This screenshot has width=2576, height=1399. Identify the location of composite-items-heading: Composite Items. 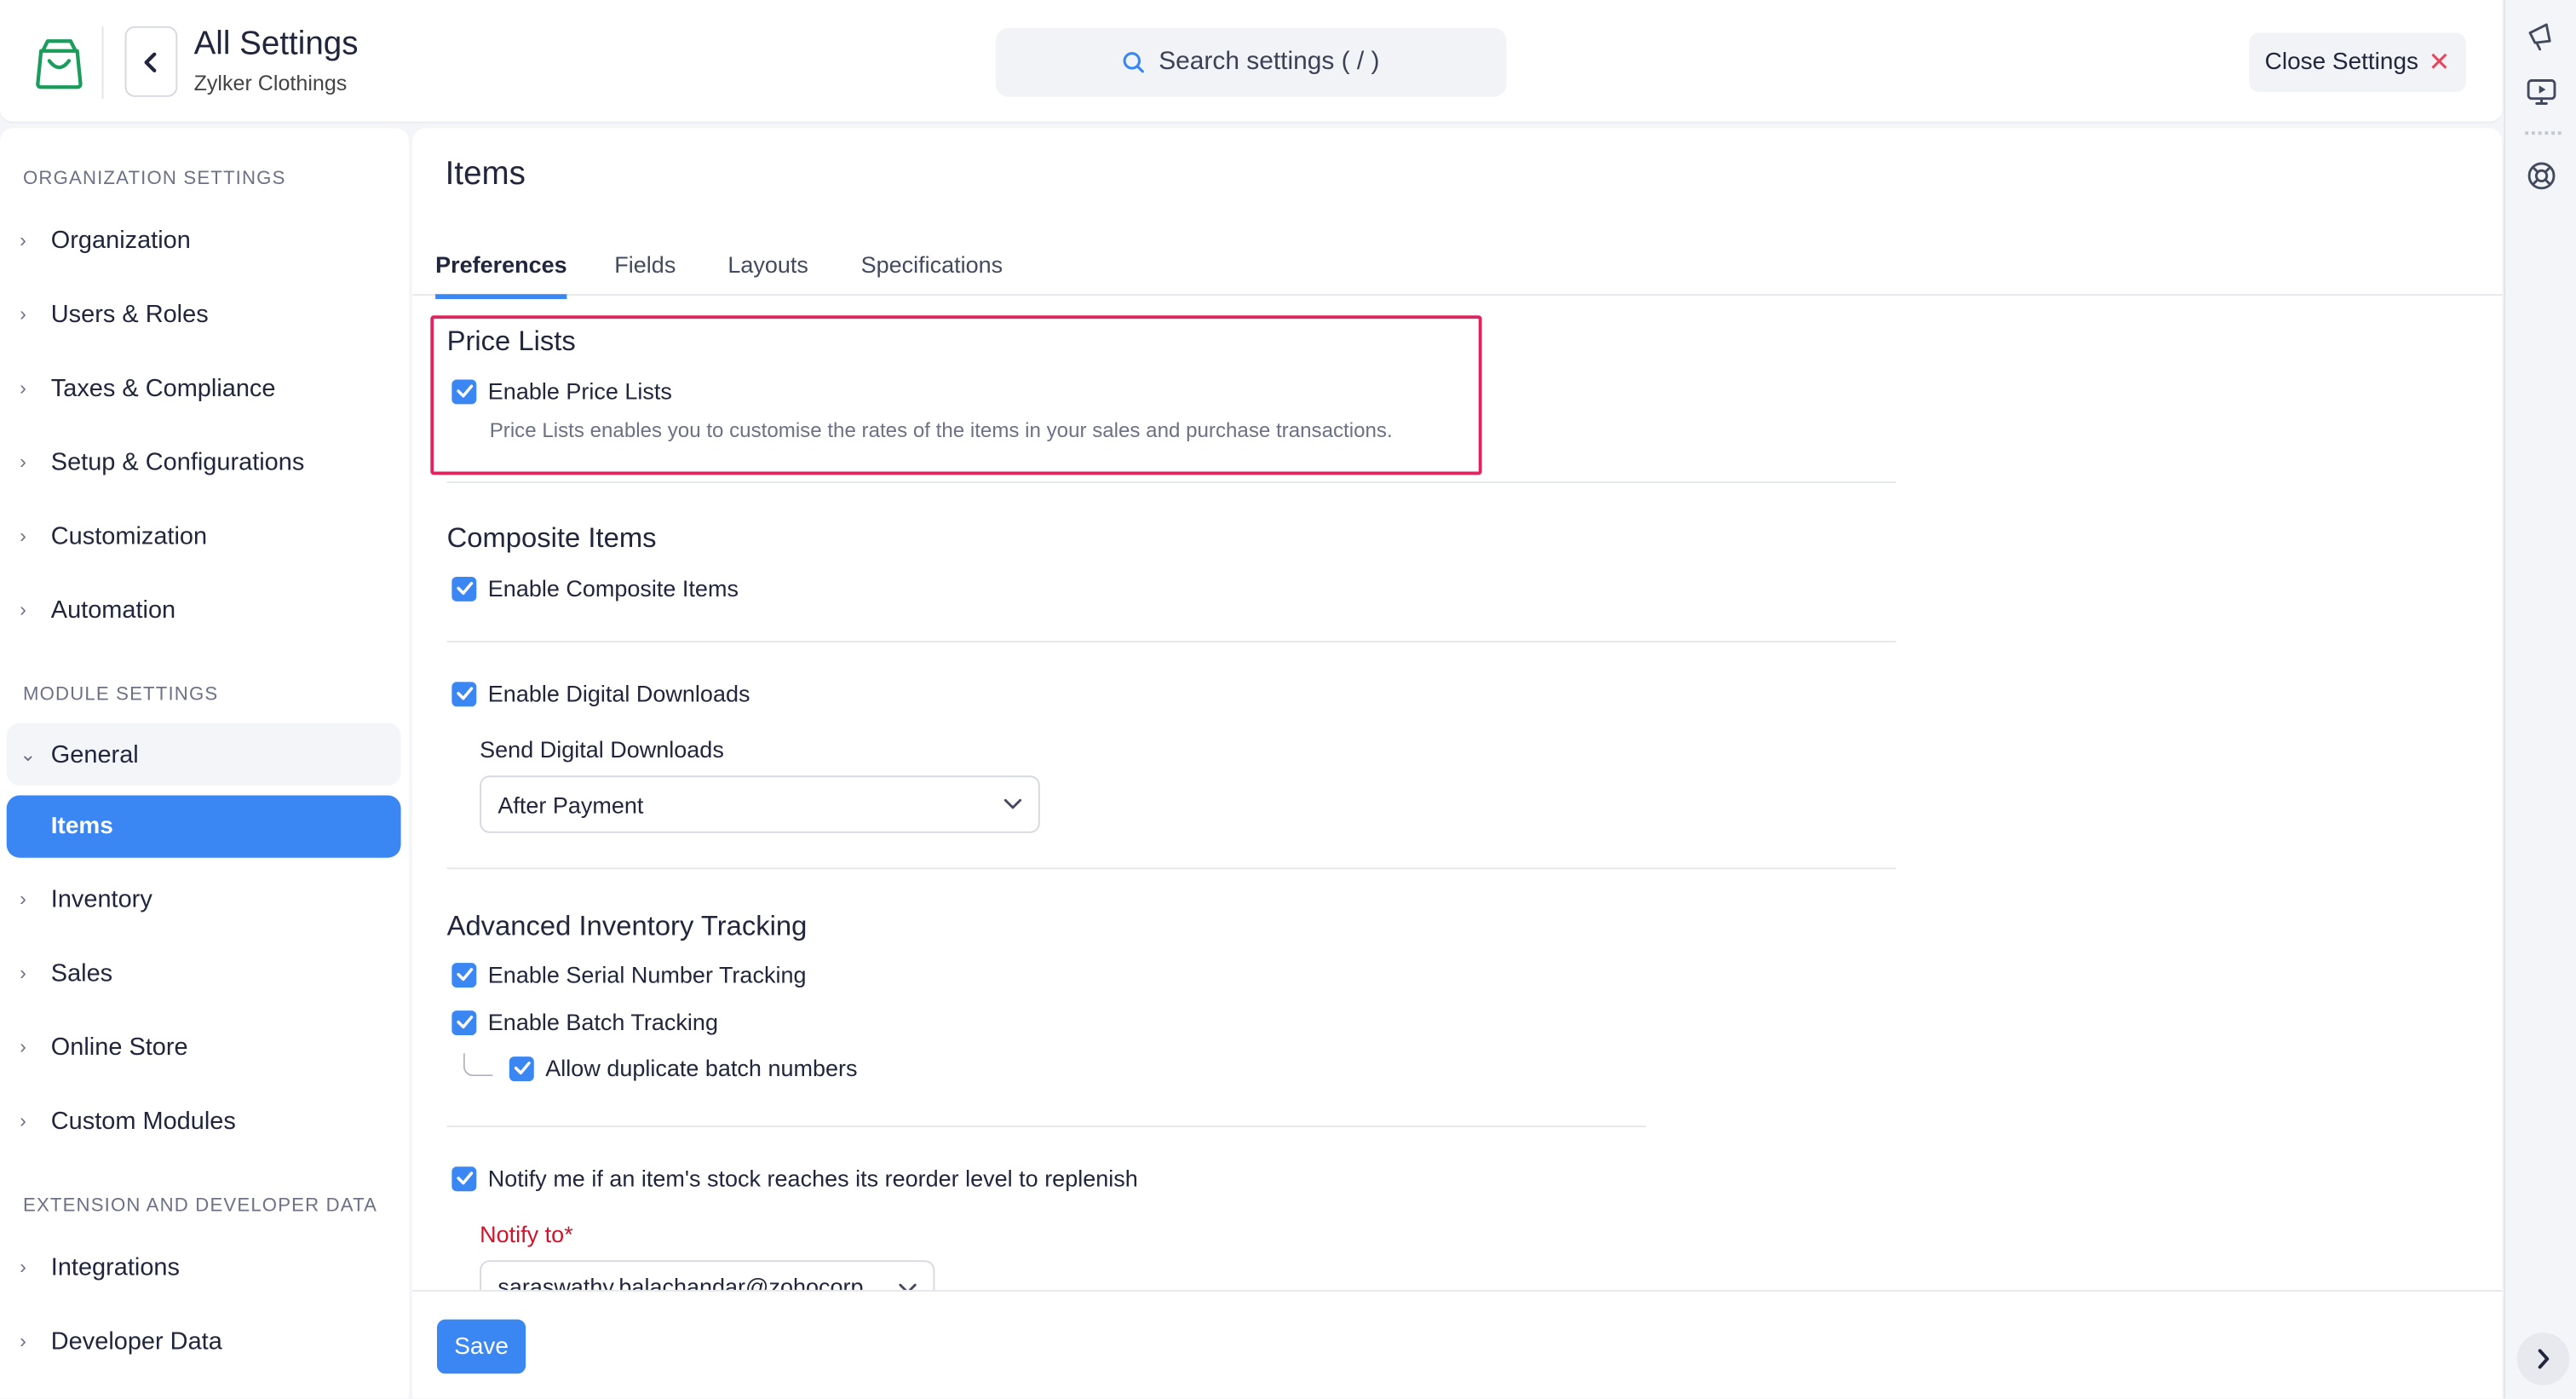
(551, 538).